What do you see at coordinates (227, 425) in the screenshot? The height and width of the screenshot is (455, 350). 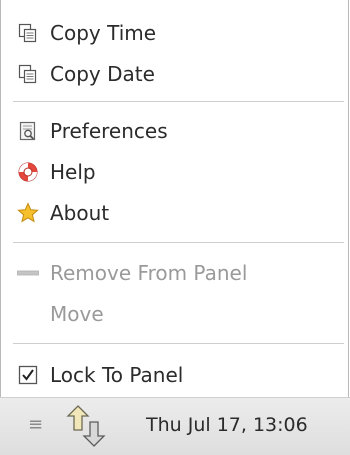 I see `clock-label: Thu Jul 17, 13:06` at bounding box center [227, 425].